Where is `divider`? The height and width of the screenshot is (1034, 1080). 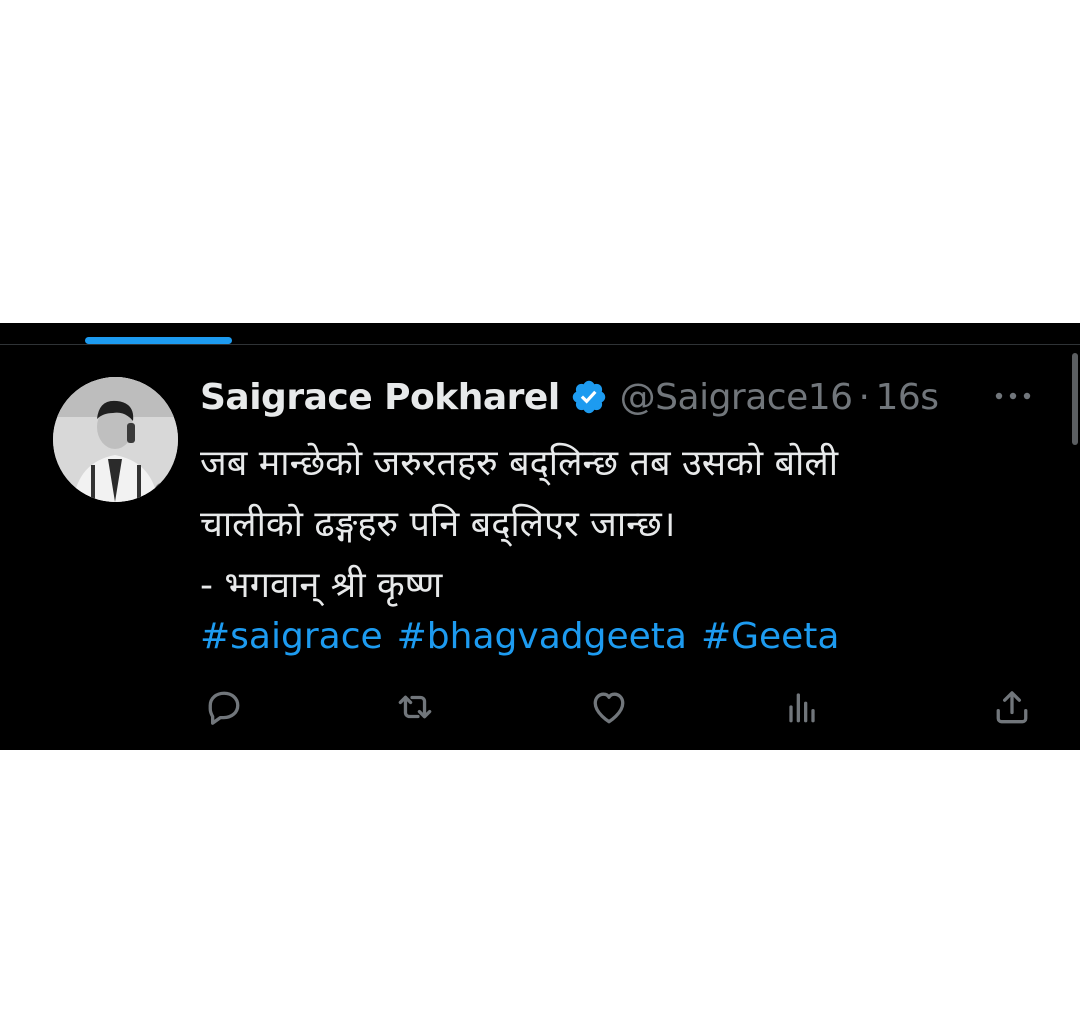 divider is located at coordinates (540, 344).